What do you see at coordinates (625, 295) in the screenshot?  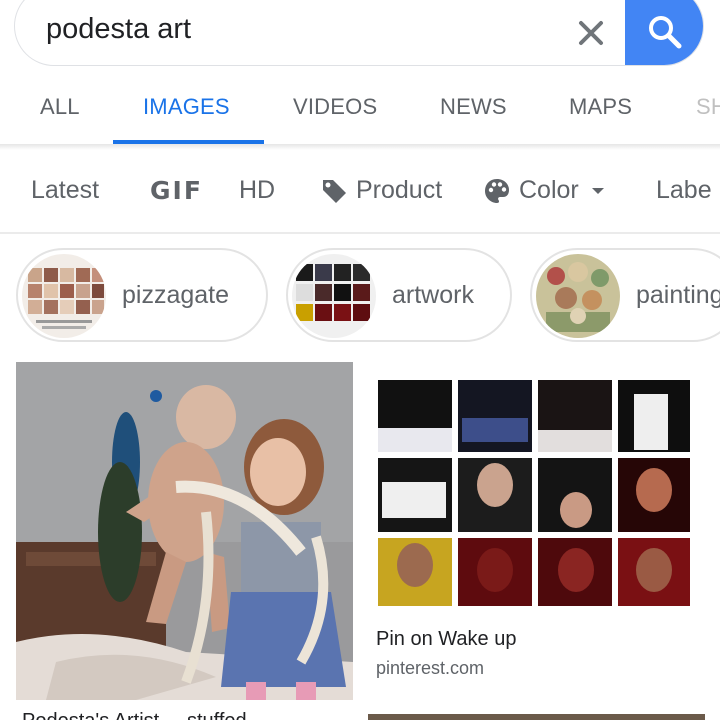 I see `related-chip-painting: painting` at bounding box center [625, 295].